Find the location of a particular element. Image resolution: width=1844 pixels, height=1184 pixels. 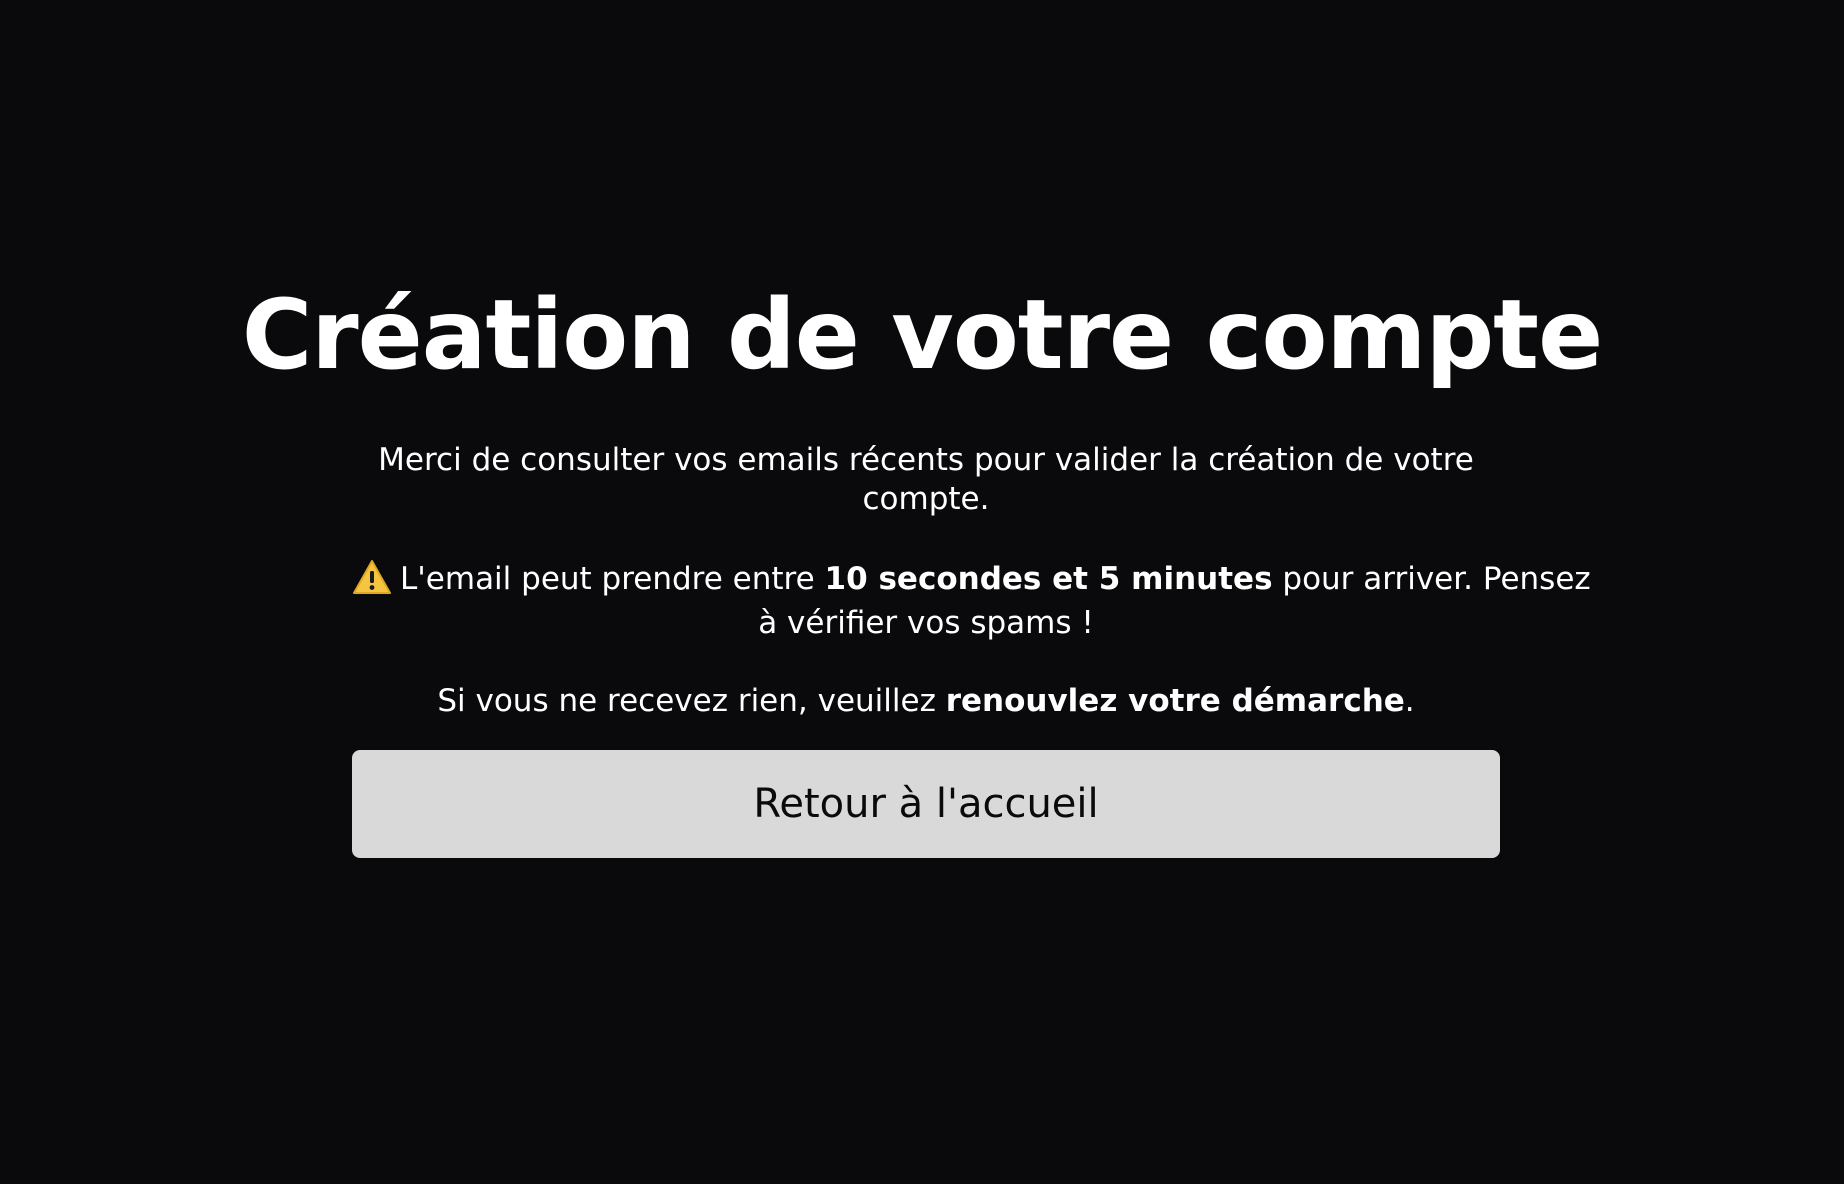

retry-emphasis: renouvlez votre démarche is located at coordinates (1175, 701).